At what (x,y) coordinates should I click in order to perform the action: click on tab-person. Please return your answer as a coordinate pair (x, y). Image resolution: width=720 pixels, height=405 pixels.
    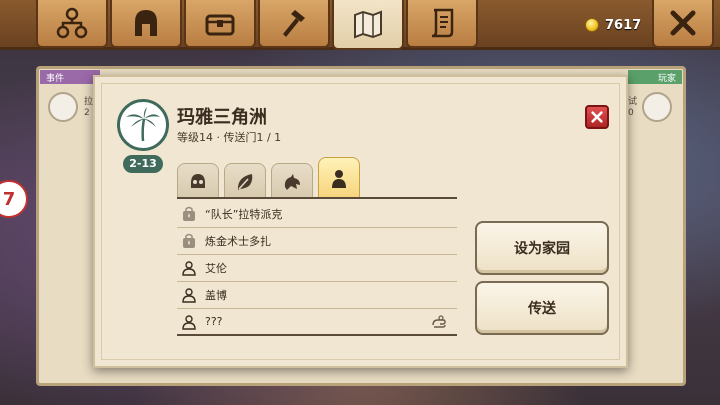
    Looking at the image, I should click on (339, 178).